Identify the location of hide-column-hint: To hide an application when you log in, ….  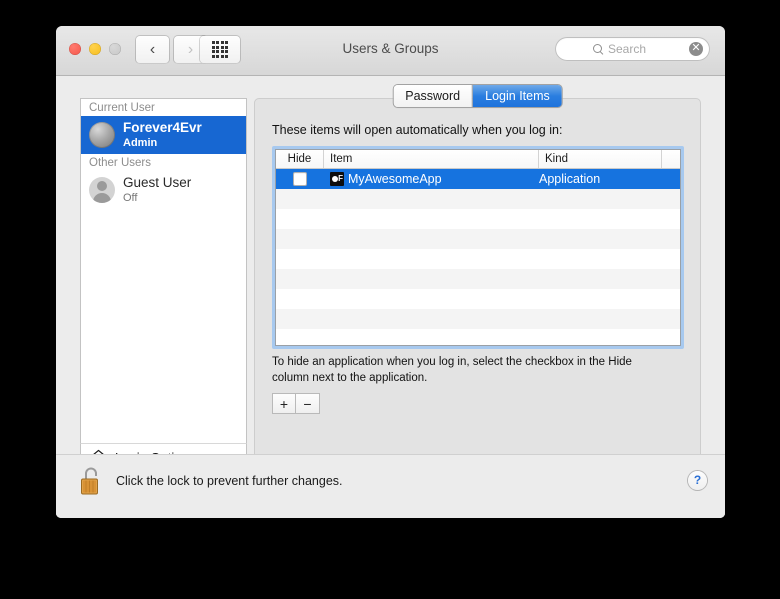
(472, 370).